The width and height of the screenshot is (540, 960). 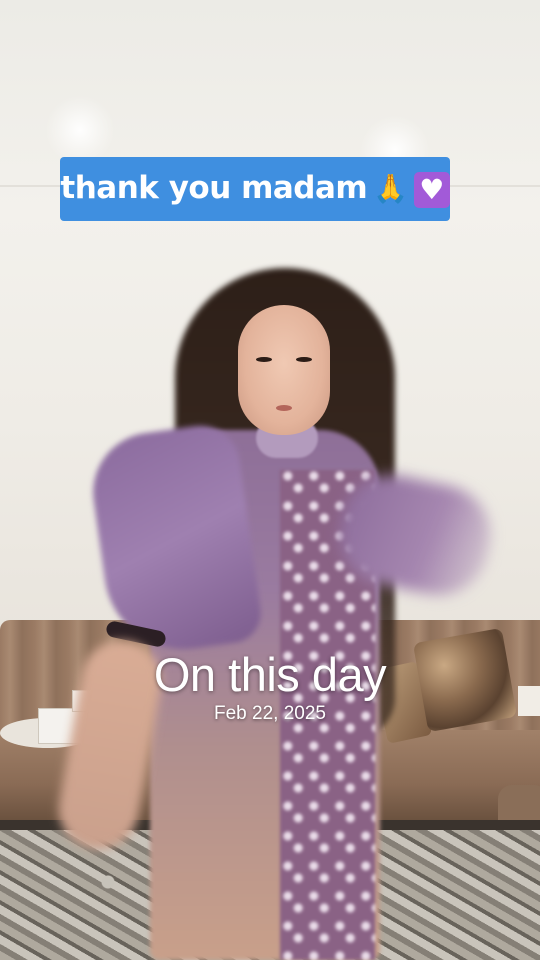 I want to click on caption-label: thank you madam, so click(x=214, y=188).